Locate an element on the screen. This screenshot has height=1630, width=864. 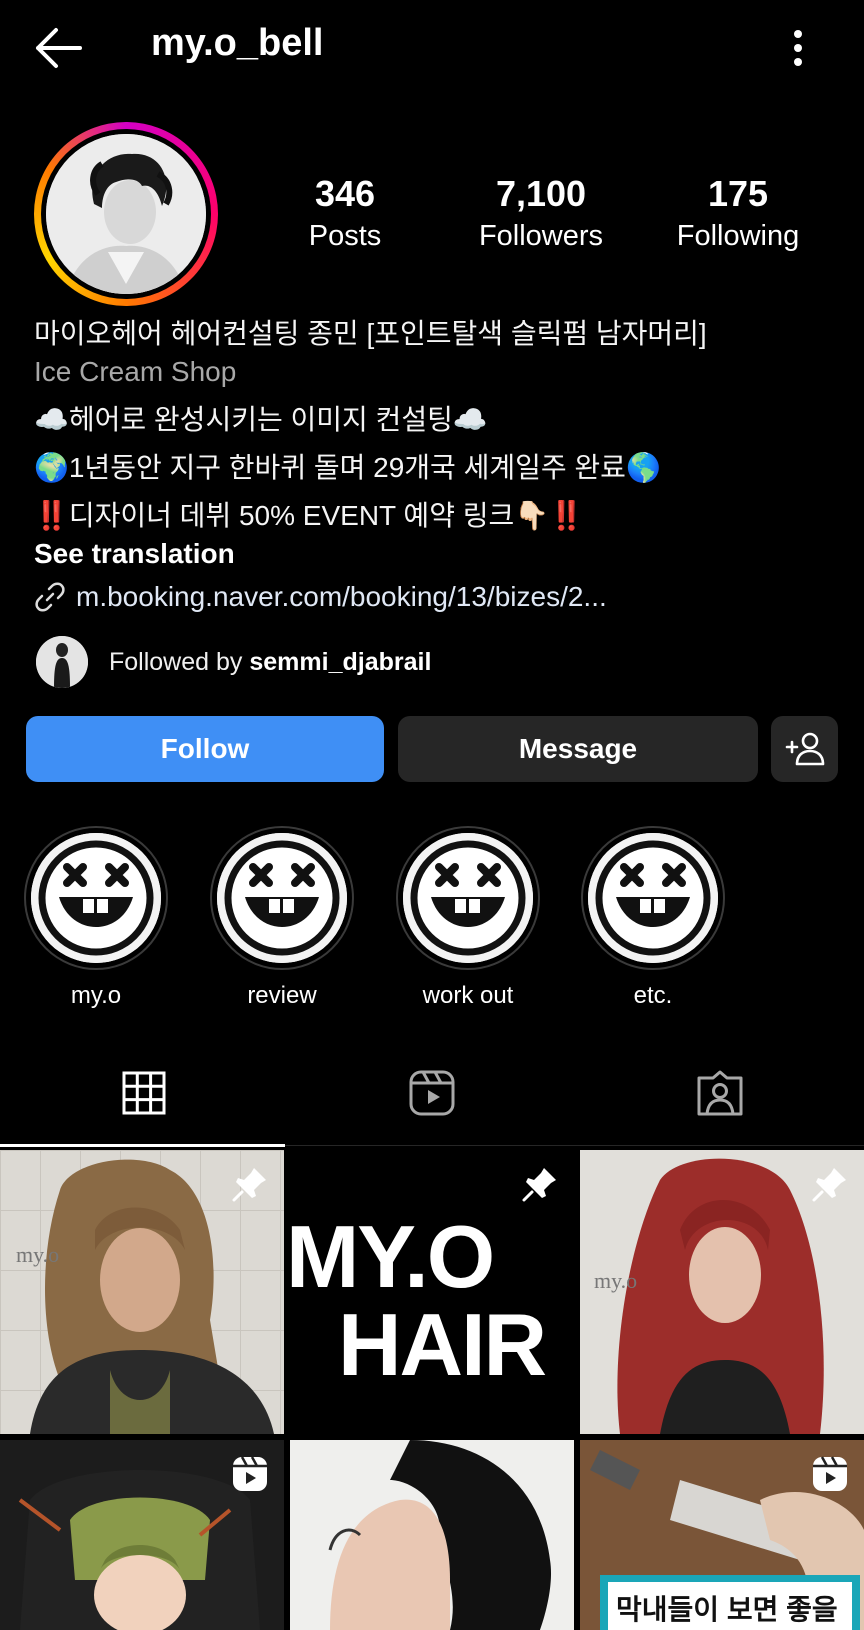
grid-icon is located at coordinates (144, 1093).